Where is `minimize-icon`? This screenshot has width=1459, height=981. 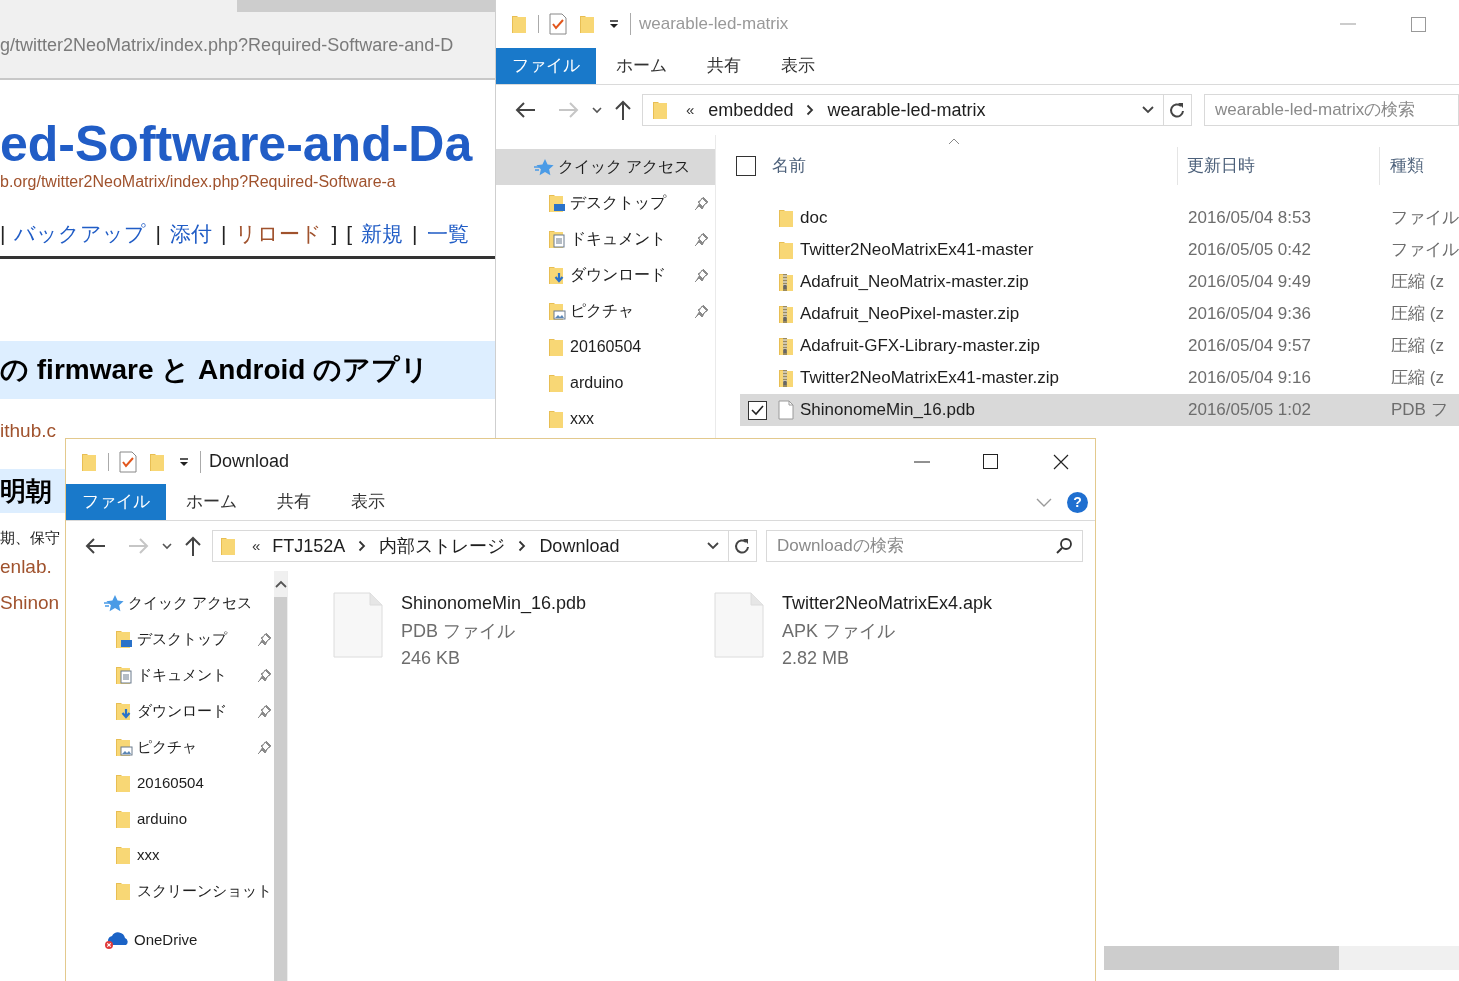 minimize-icon is located at coordinates (922, 461).